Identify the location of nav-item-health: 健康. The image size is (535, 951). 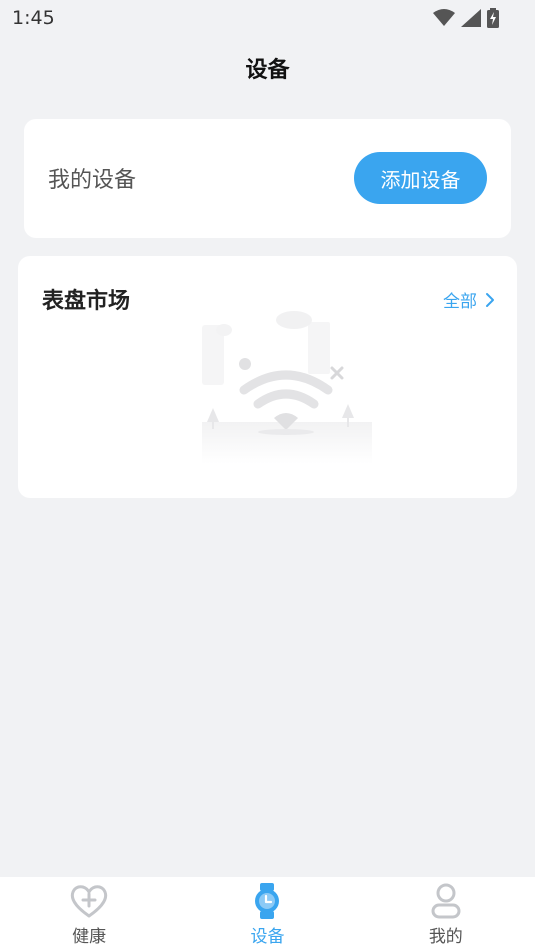
(89, 914).